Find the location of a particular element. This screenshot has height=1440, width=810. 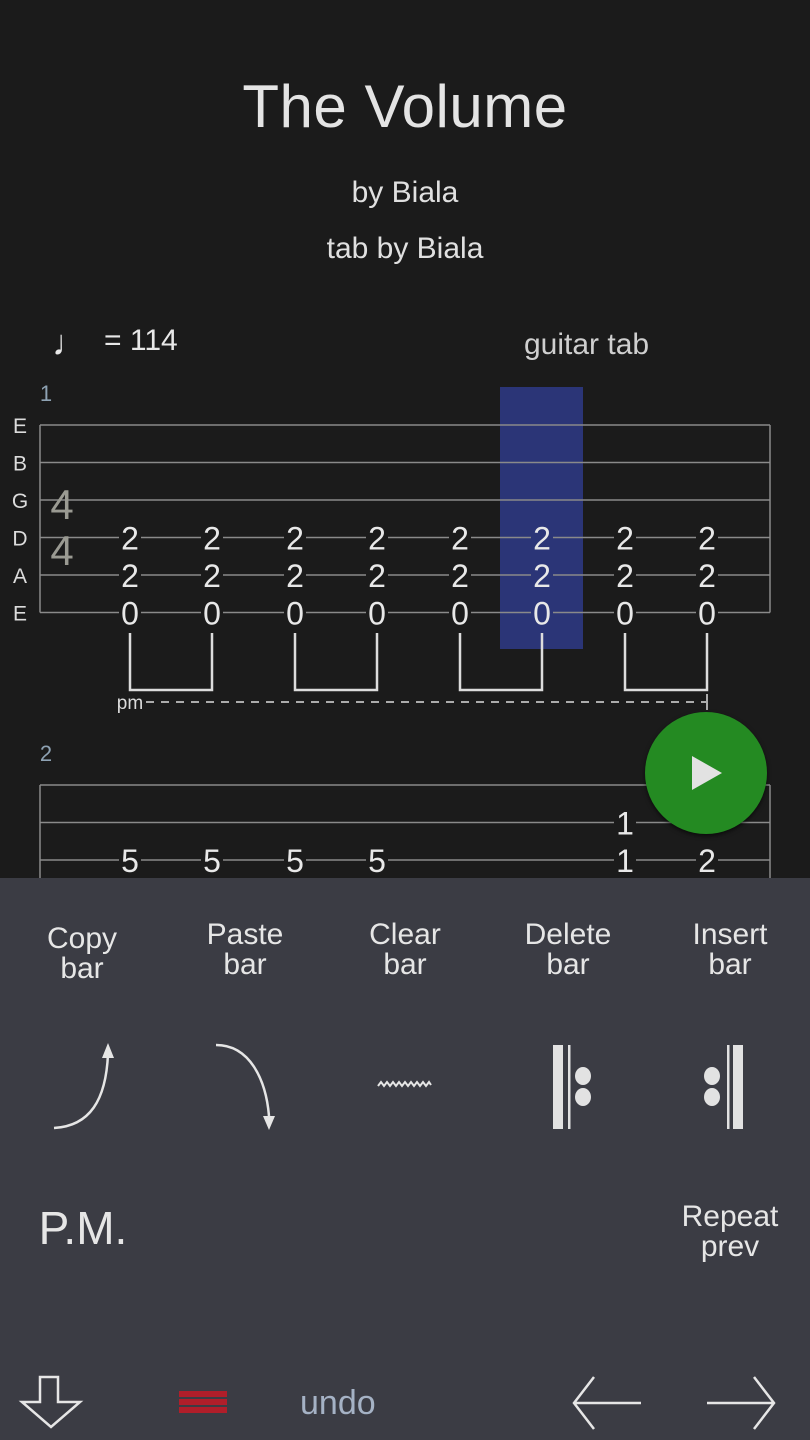

release-button is located at coordinates (245, 1085).